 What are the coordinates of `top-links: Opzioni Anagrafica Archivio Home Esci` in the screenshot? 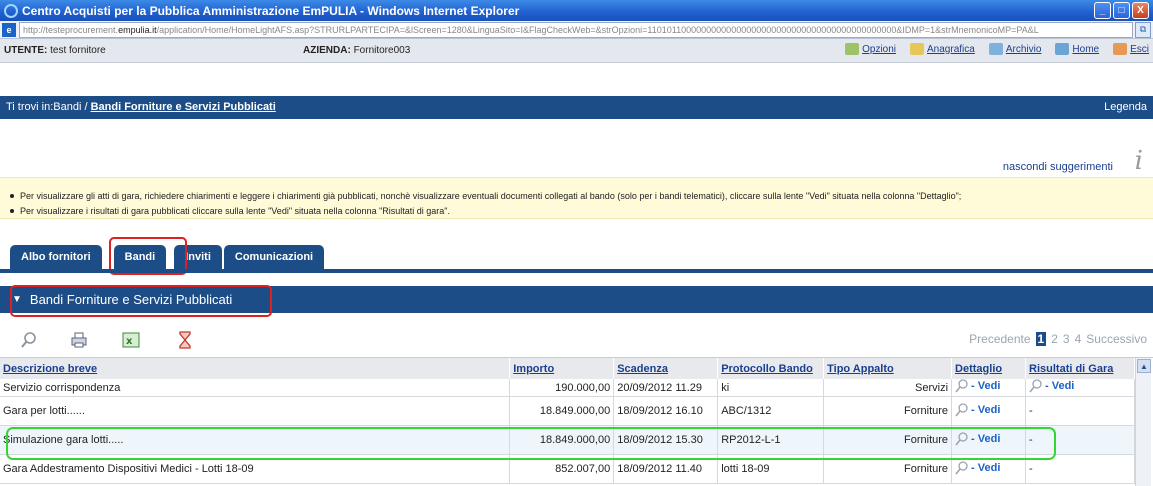 It's located at (997, 49).